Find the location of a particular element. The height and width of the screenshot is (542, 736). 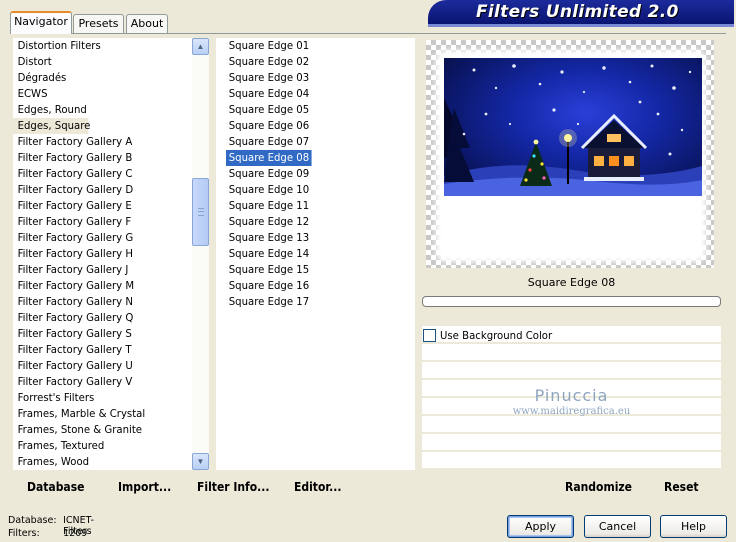

chevron-down-icon: ▼ is located at coordinates (200, 461).